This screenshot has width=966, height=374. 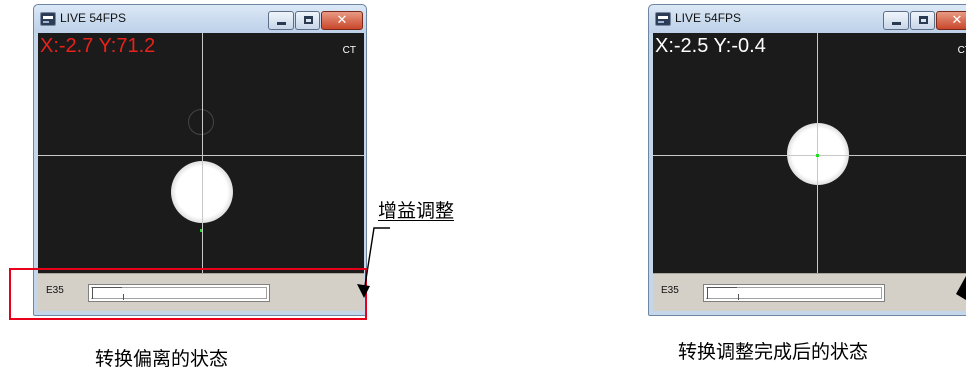 What do you see at coordinates (794, 293) in the screenshot?
I see `gain-slider` at bounding box center [794, 293].